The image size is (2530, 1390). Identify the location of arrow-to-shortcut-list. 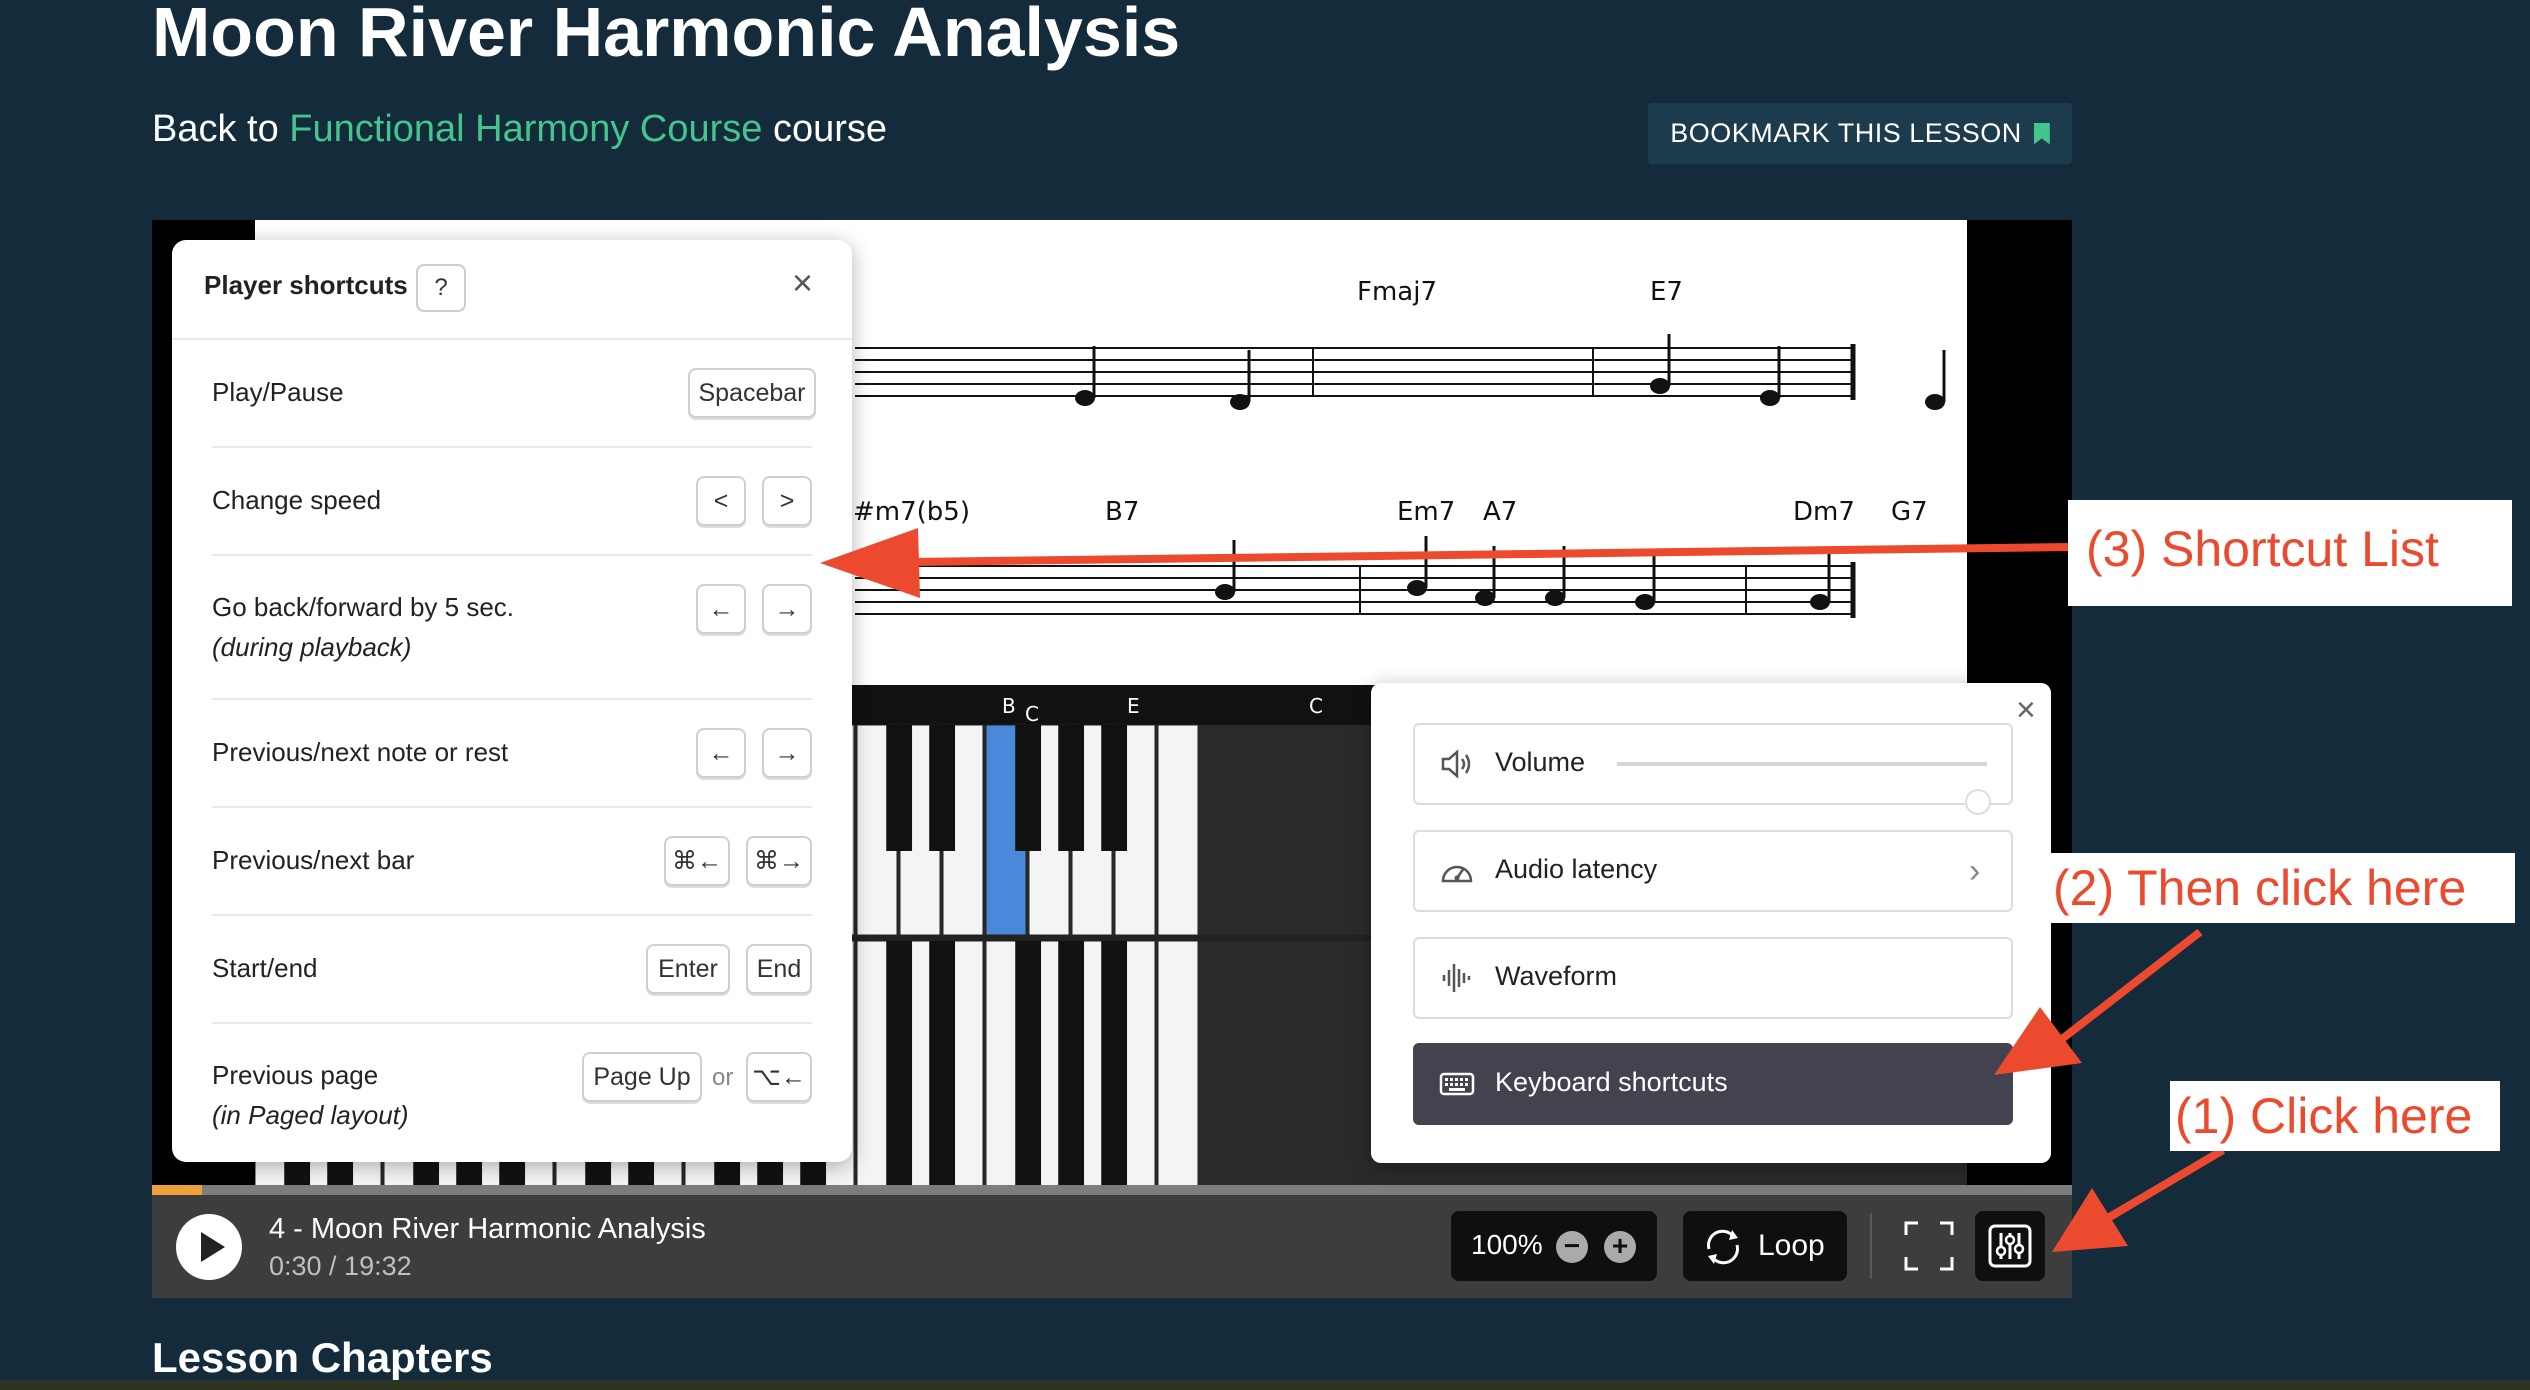
(1491, 554).